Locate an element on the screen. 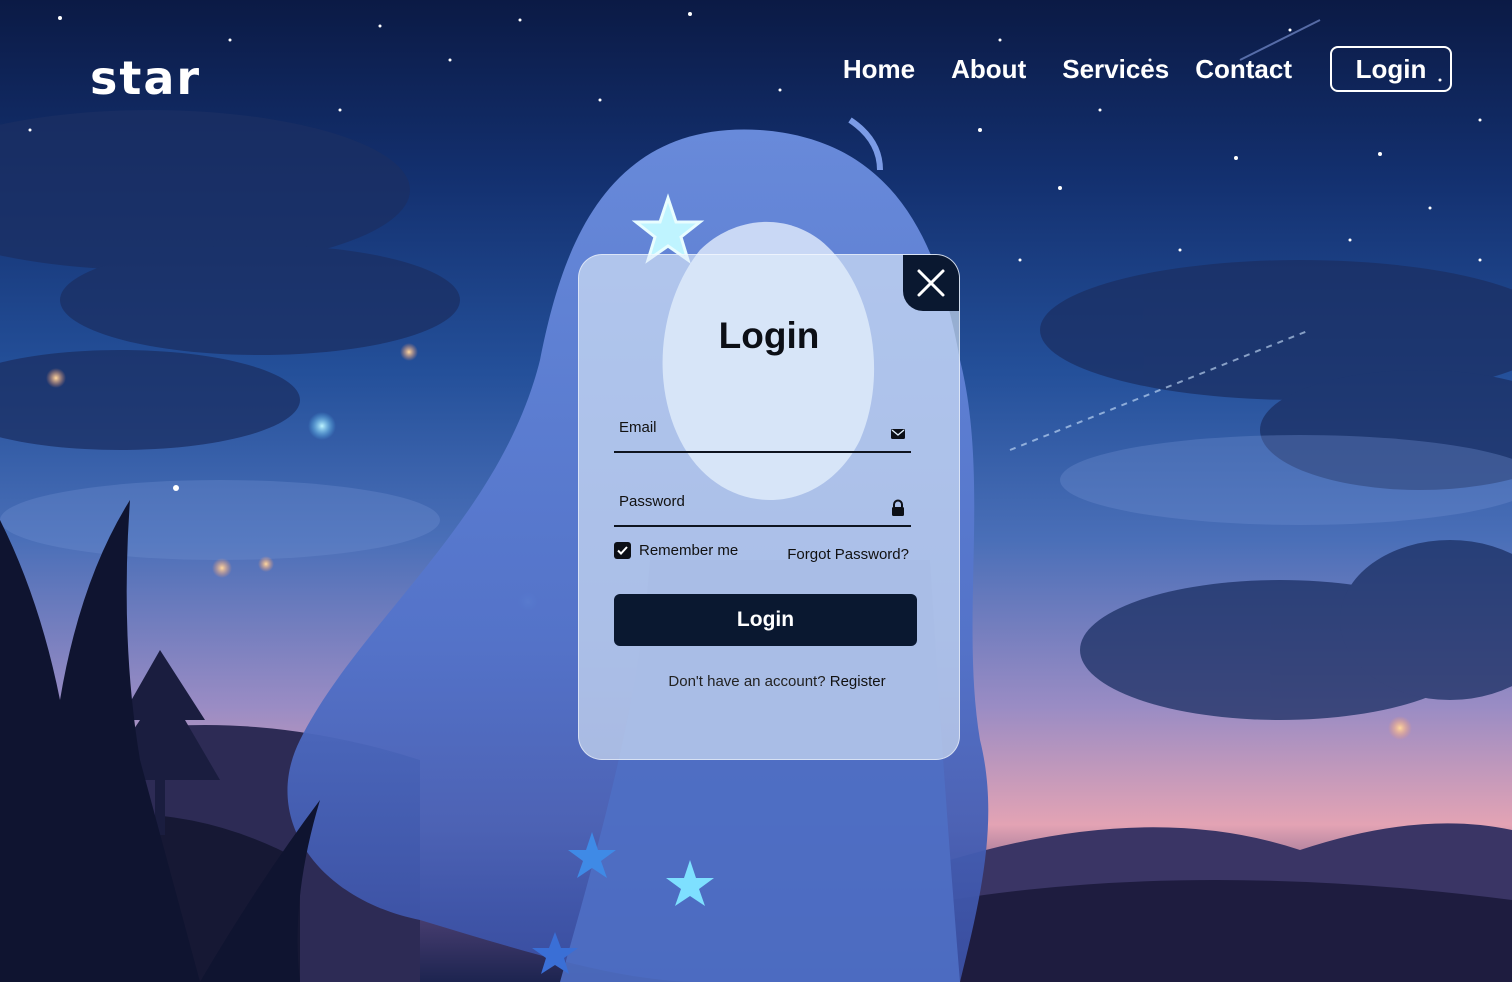 Image resolution: width=1512 pixels, height=982 pixels. check-icon is located at coordinates (622, 550).